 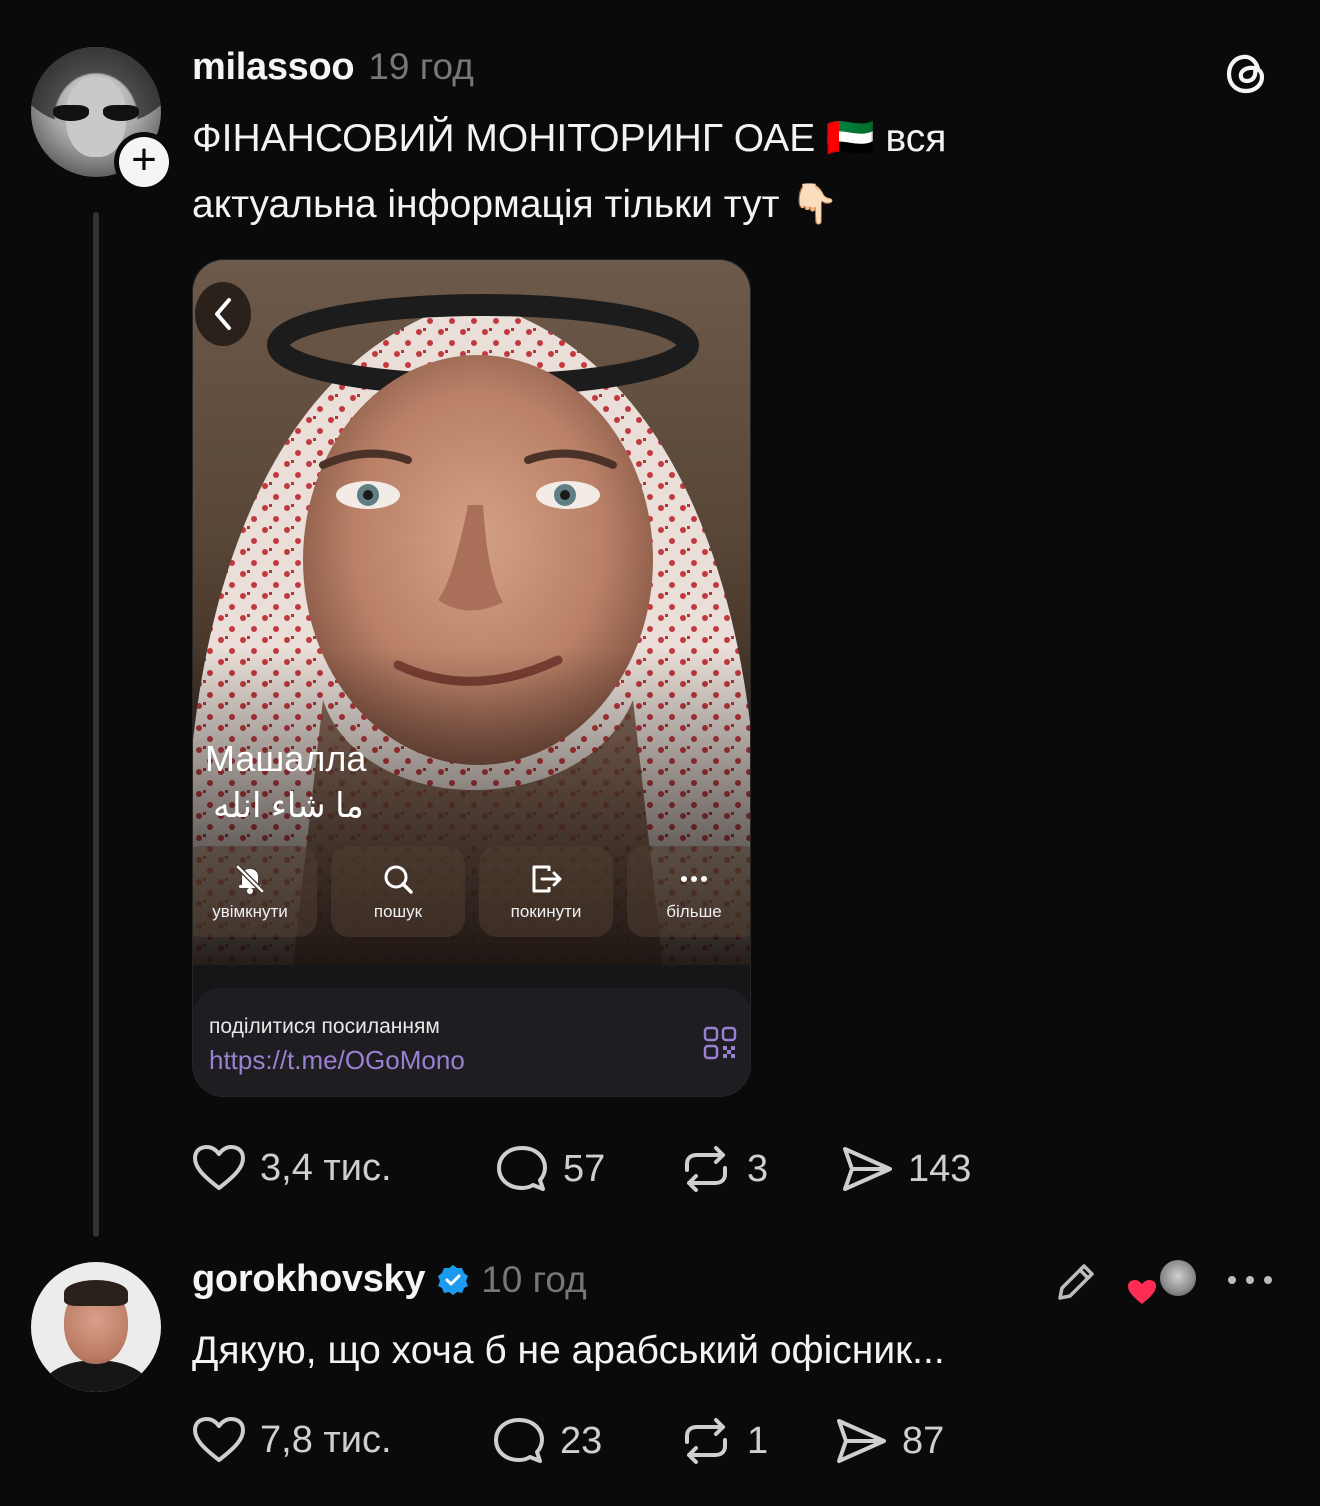 I want to click on share-link: https://t.me/OGoMono, so click(x=337, y=1060).